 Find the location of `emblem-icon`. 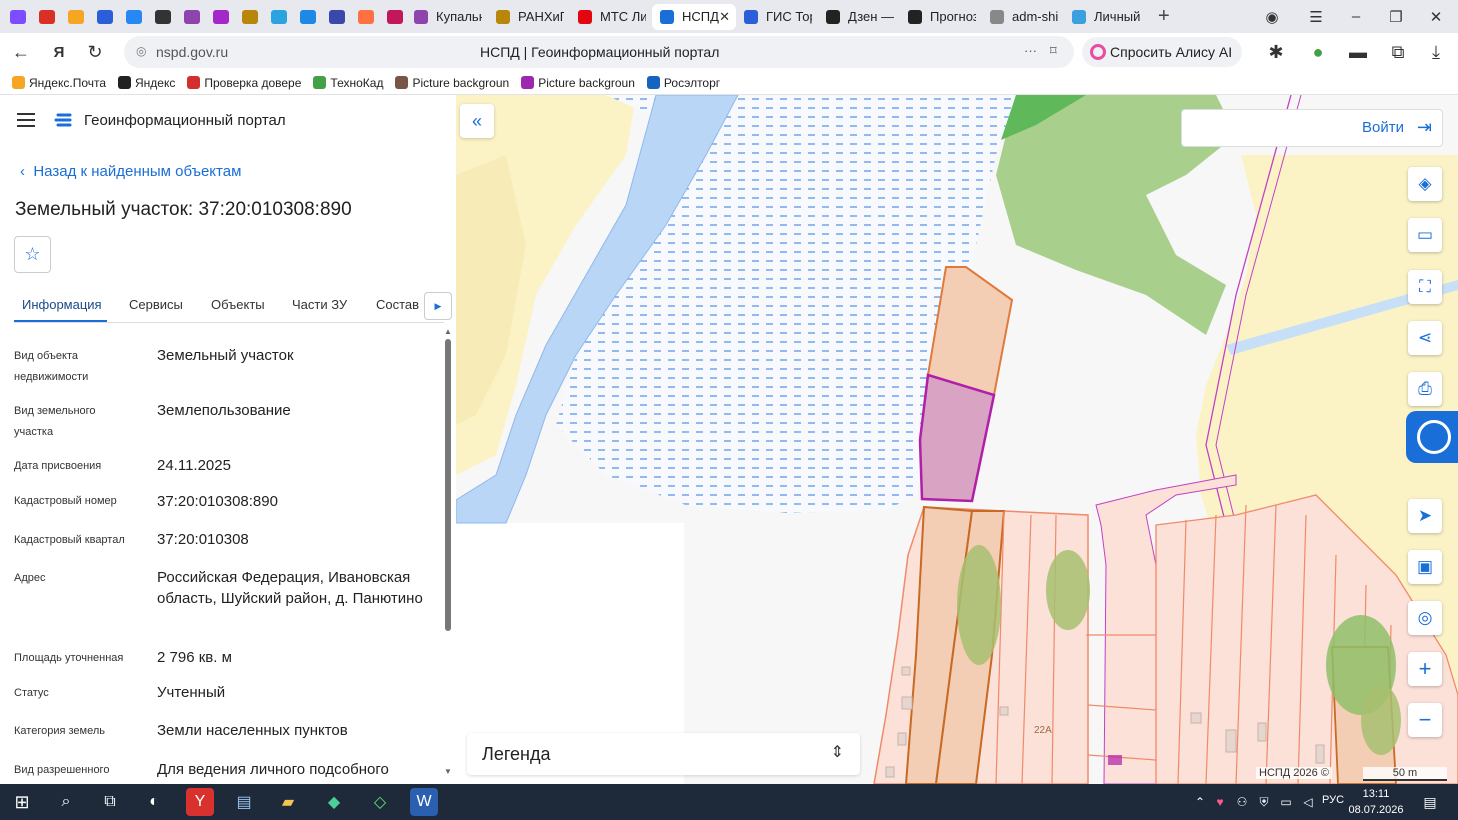

emblem-icon is located at coordinates (250, 16).